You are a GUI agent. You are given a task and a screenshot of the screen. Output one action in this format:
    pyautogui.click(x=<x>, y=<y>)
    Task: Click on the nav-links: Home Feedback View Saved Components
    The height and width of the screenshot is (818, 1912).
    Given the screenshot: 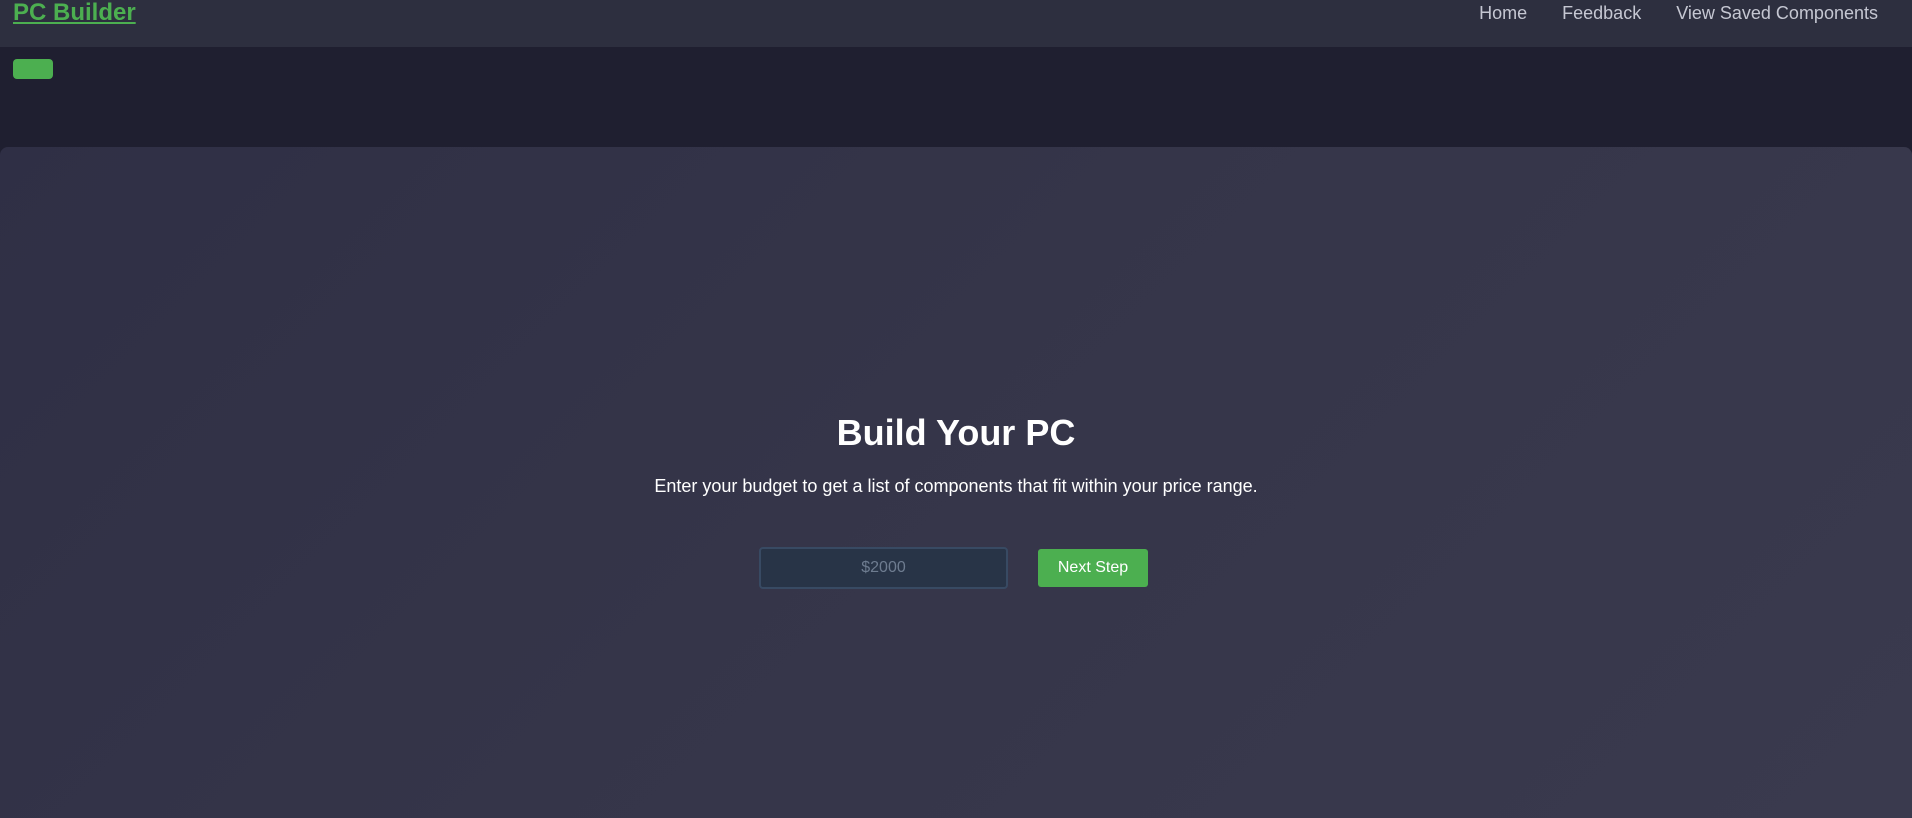 What is the action you would take?
    pyautogui.click(x=1678, y=13)
    